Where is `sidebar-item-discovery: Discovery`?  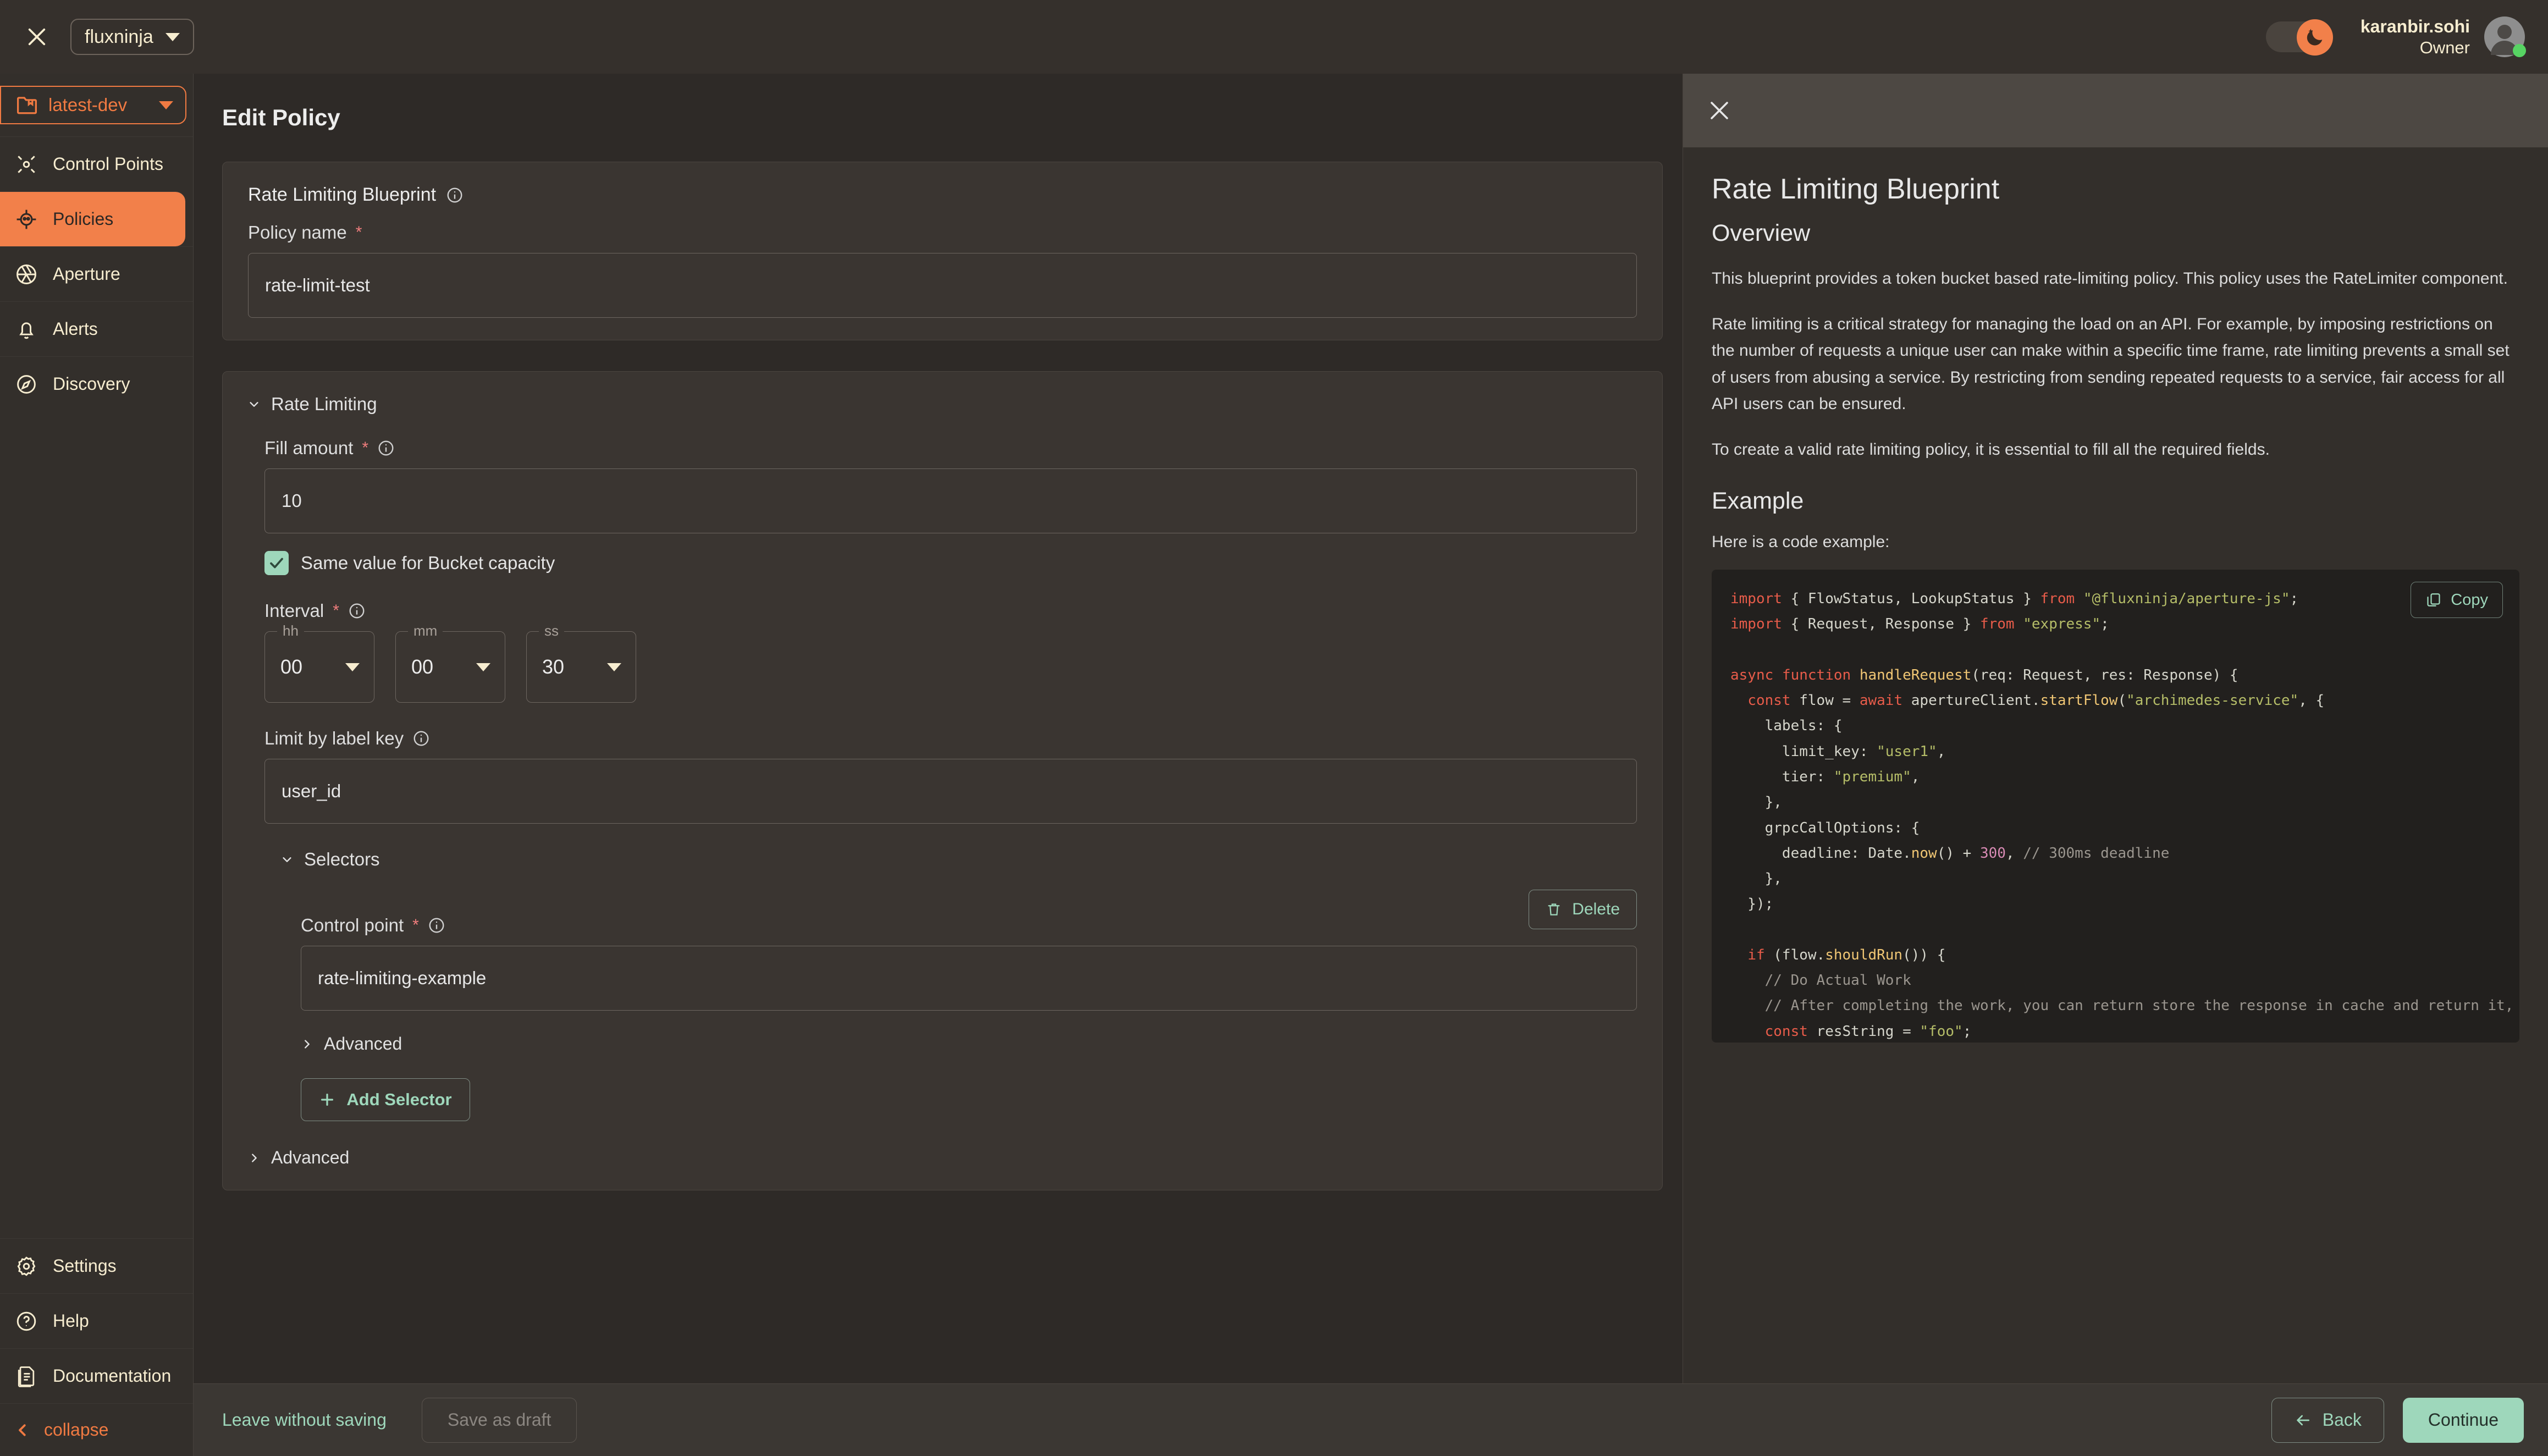
sidebar-item-discovery: Discovery is located at coordinates (96, 383).